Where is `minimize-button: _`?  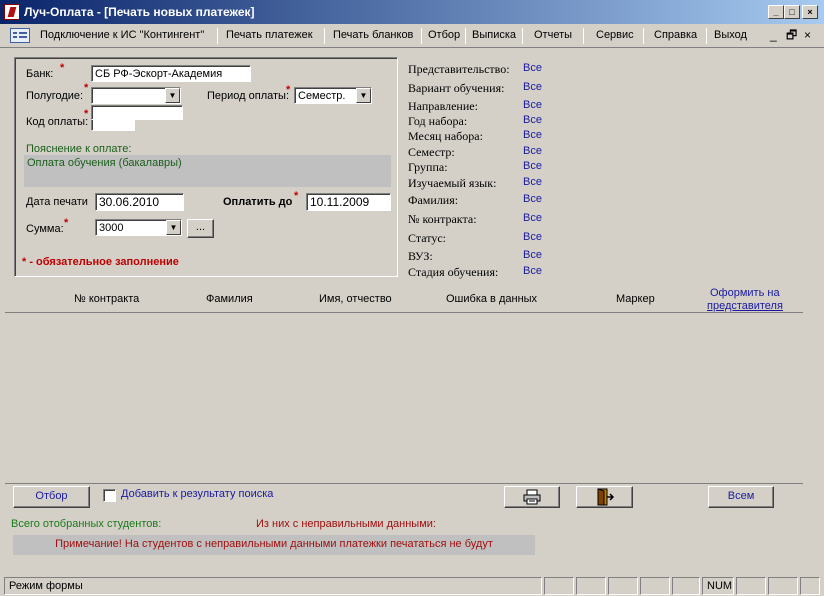
minimize-button: _ is located at coordinates (776, 12).